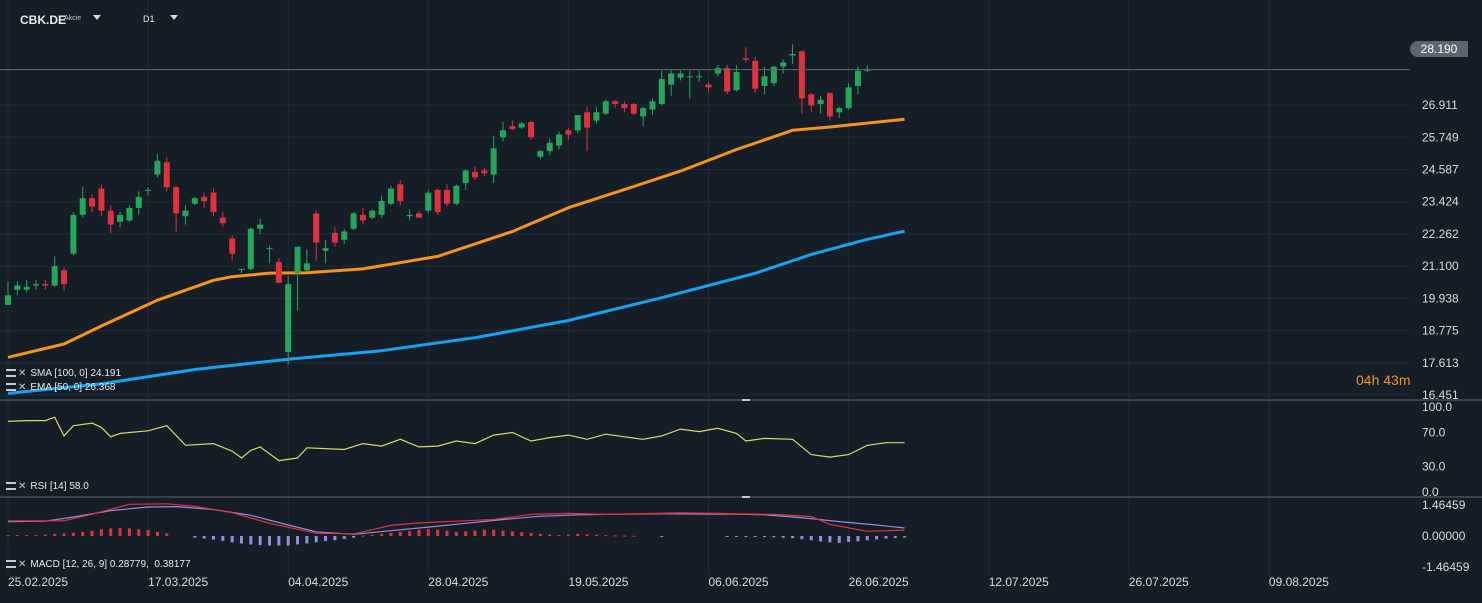  Describe the element at coordinates (172, 564) in the screenshot. I see `macd-signal-value: 0.38177` at that location.